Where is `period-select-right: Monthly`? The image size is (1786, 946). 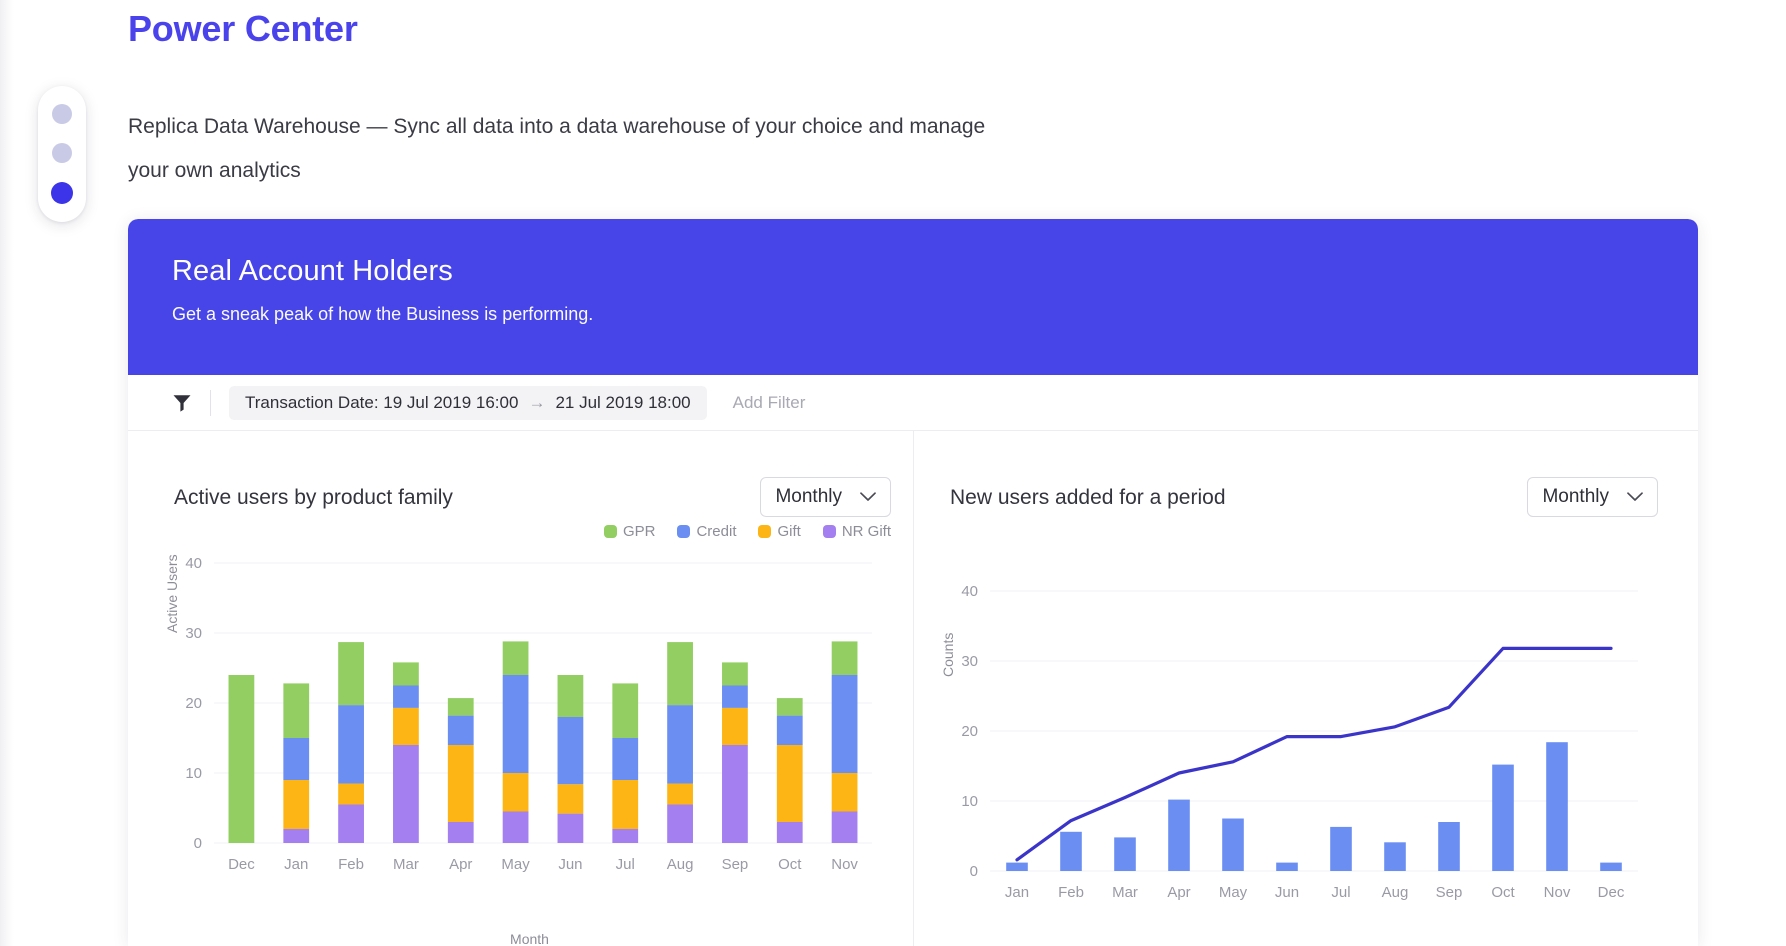 period-select-right: Monthly is located at coordinates (1592, 497).